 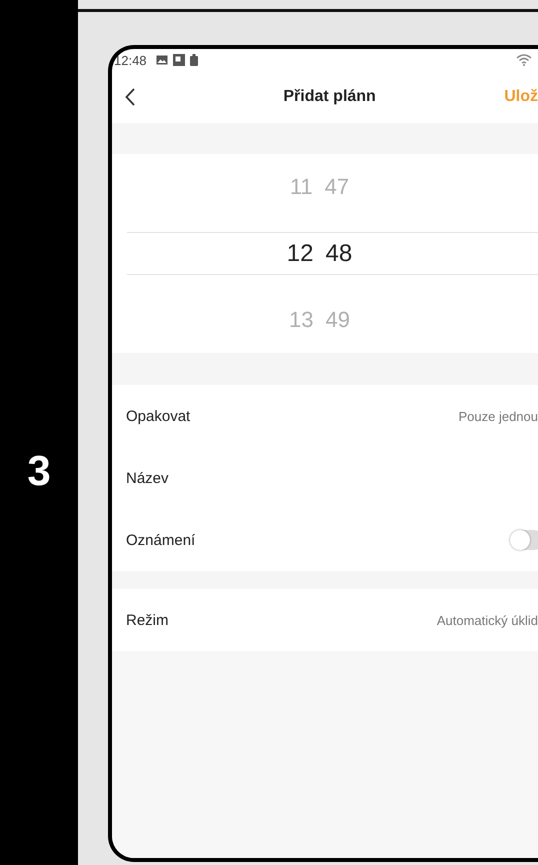 What do you see at coordinates (524, 540) in the screenshot?
I see `notification-toggle` at bounding box center [524, 540].